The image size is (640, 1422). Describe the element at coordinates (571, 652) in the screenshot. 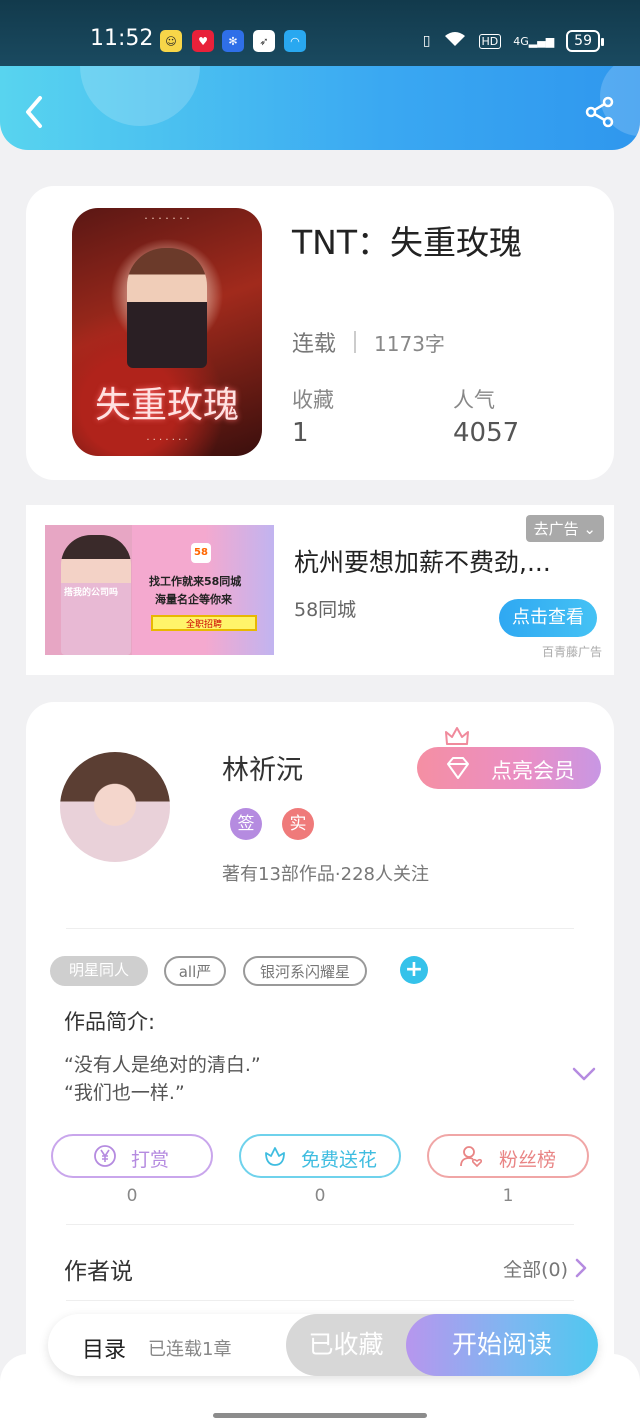

I see `ad-brand: 百青藤广告` at that location.